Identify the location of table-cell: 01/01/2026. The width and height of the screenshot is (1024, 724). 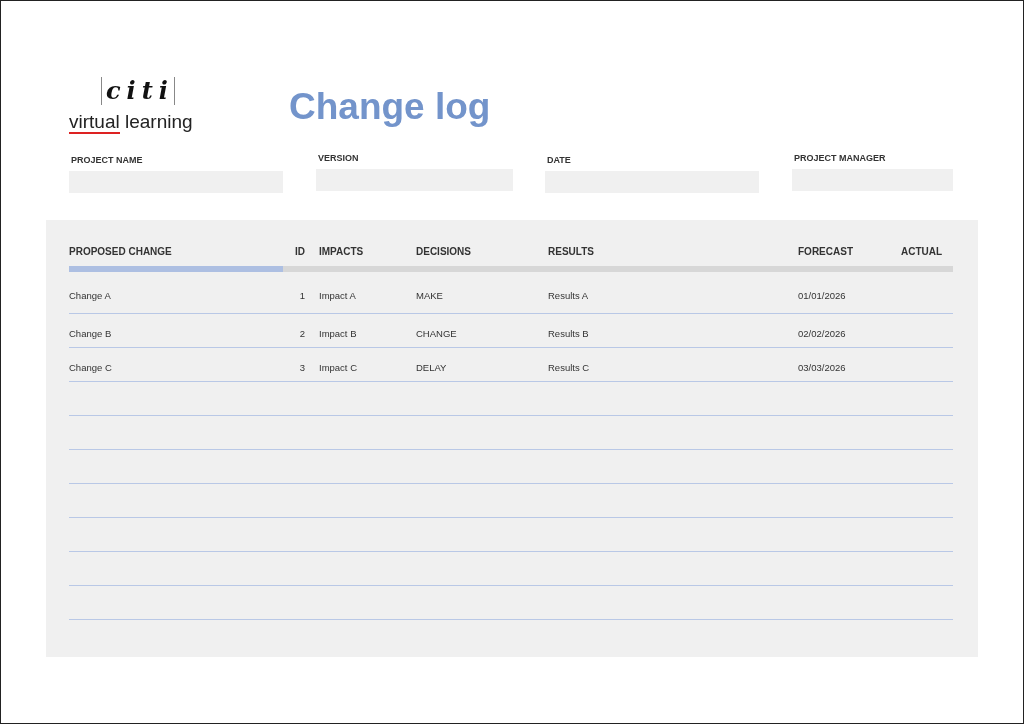
(822, 295).